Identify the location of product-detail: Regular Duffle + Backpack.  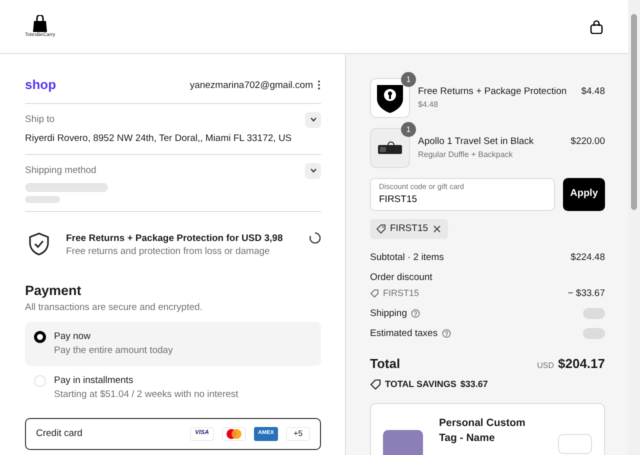
(466, 154).